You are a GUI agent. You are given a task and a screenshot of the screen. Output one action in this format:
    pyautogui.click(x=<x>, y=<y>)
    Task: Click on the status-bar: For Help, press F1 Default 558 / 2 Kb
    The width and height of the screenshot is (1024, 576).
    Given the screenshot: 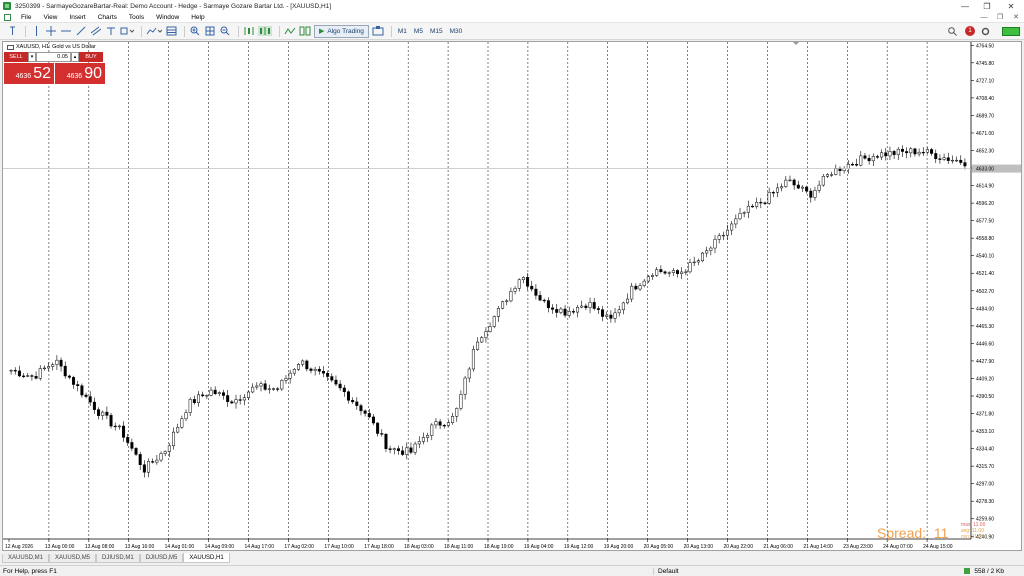 What is the action you would take?
    pyautogui.click(x=512, y=570)
    